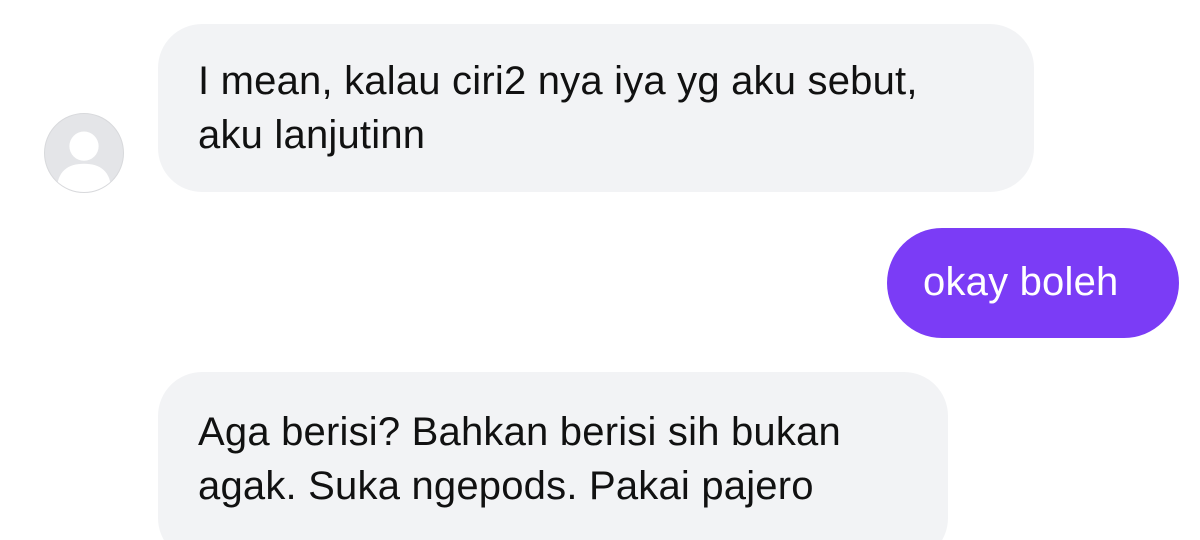 Image resolution: width=1200 pixels, height=540 pixels. I want to click on message-text-line: Aga berisi? Bahkan berisi sih bukan, so click(519, 432).